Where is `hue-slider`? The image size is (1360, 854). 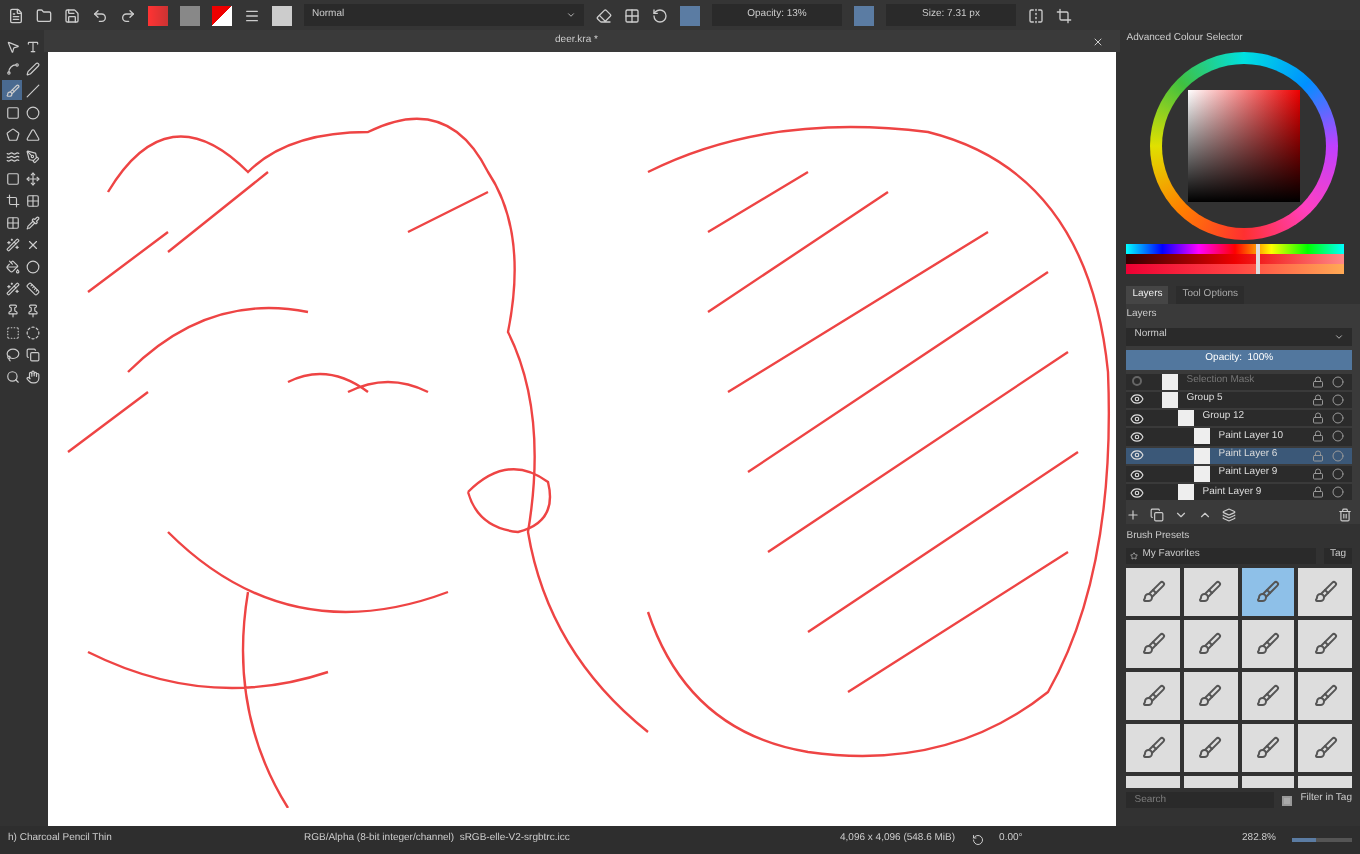
hue-slider is located at coordinates (1235, 249).